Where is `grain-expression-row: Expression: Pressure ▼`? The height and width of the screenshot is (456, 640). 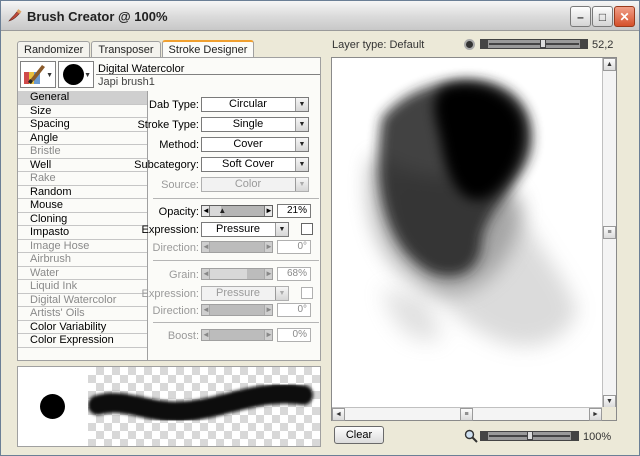 grain-expression-row: Expression: Pressure ▼ is located at coordinates (231, 294).